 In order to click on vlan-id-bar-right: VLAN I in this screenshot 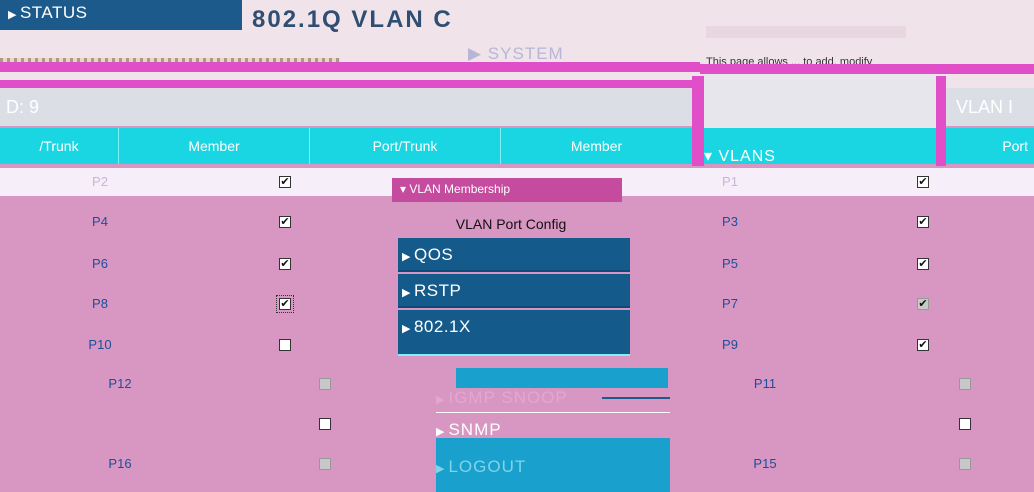, I will do `click(990, 107)`.